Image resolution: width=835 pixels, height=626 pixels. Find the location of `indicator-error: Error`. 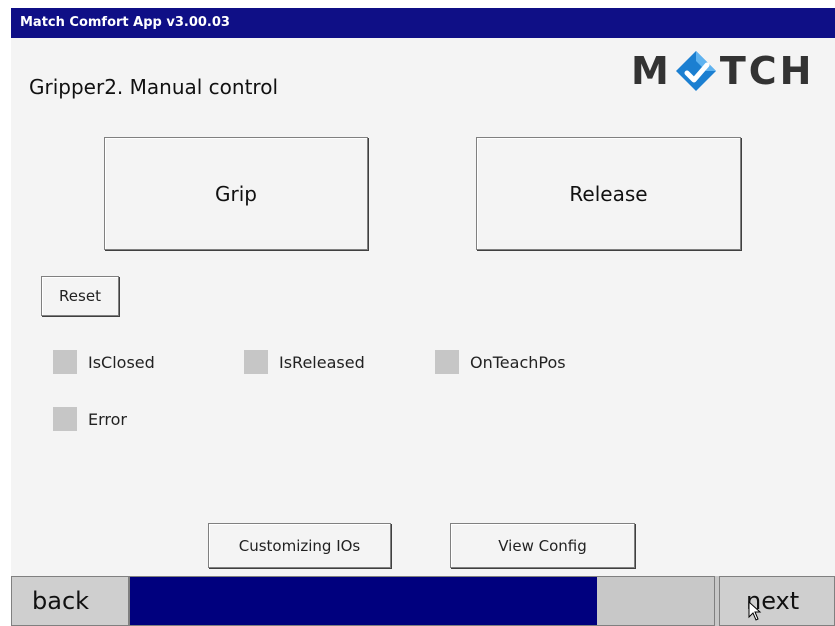

indicator-error: Error is located at coordinates (90, 419).